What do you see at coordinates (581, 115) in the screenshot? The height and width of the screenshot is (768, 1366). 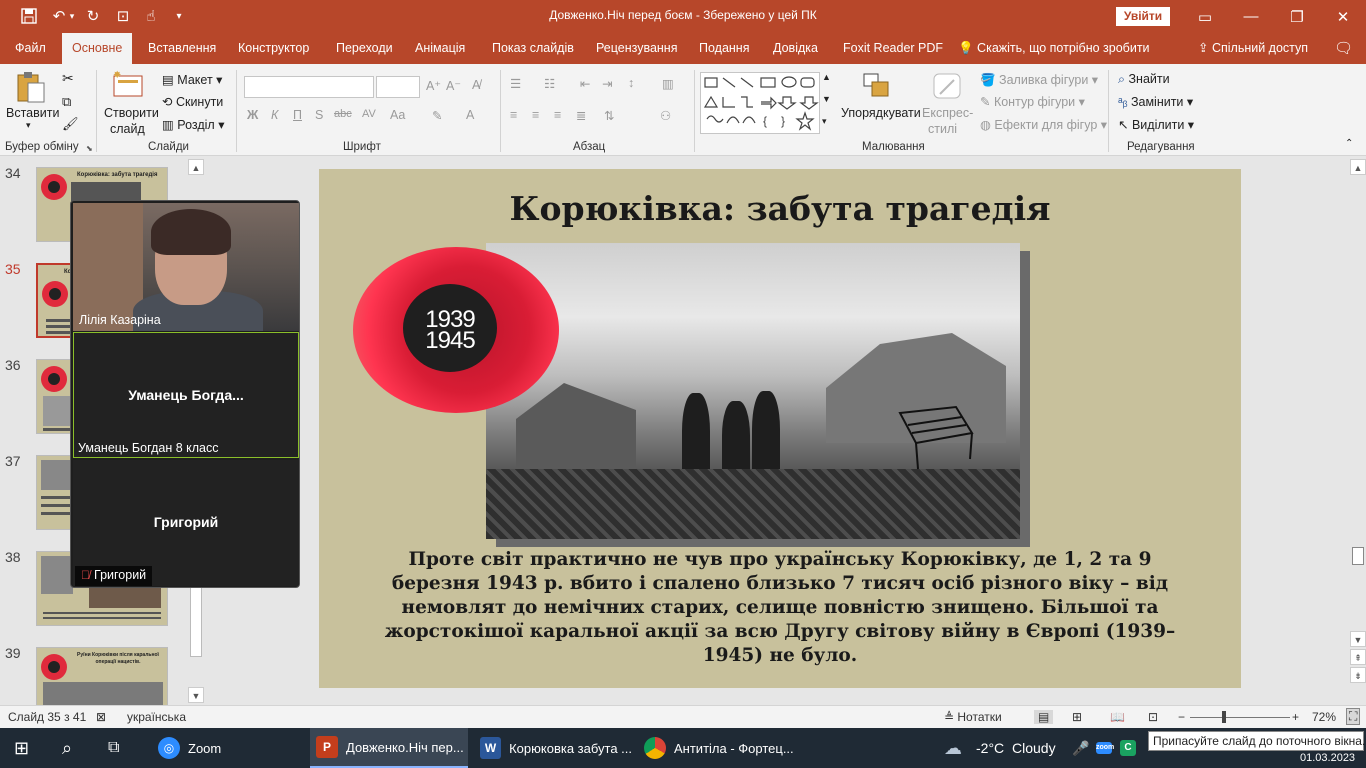 I see `justify-icon: ≣` at bounding box center [581, 115].